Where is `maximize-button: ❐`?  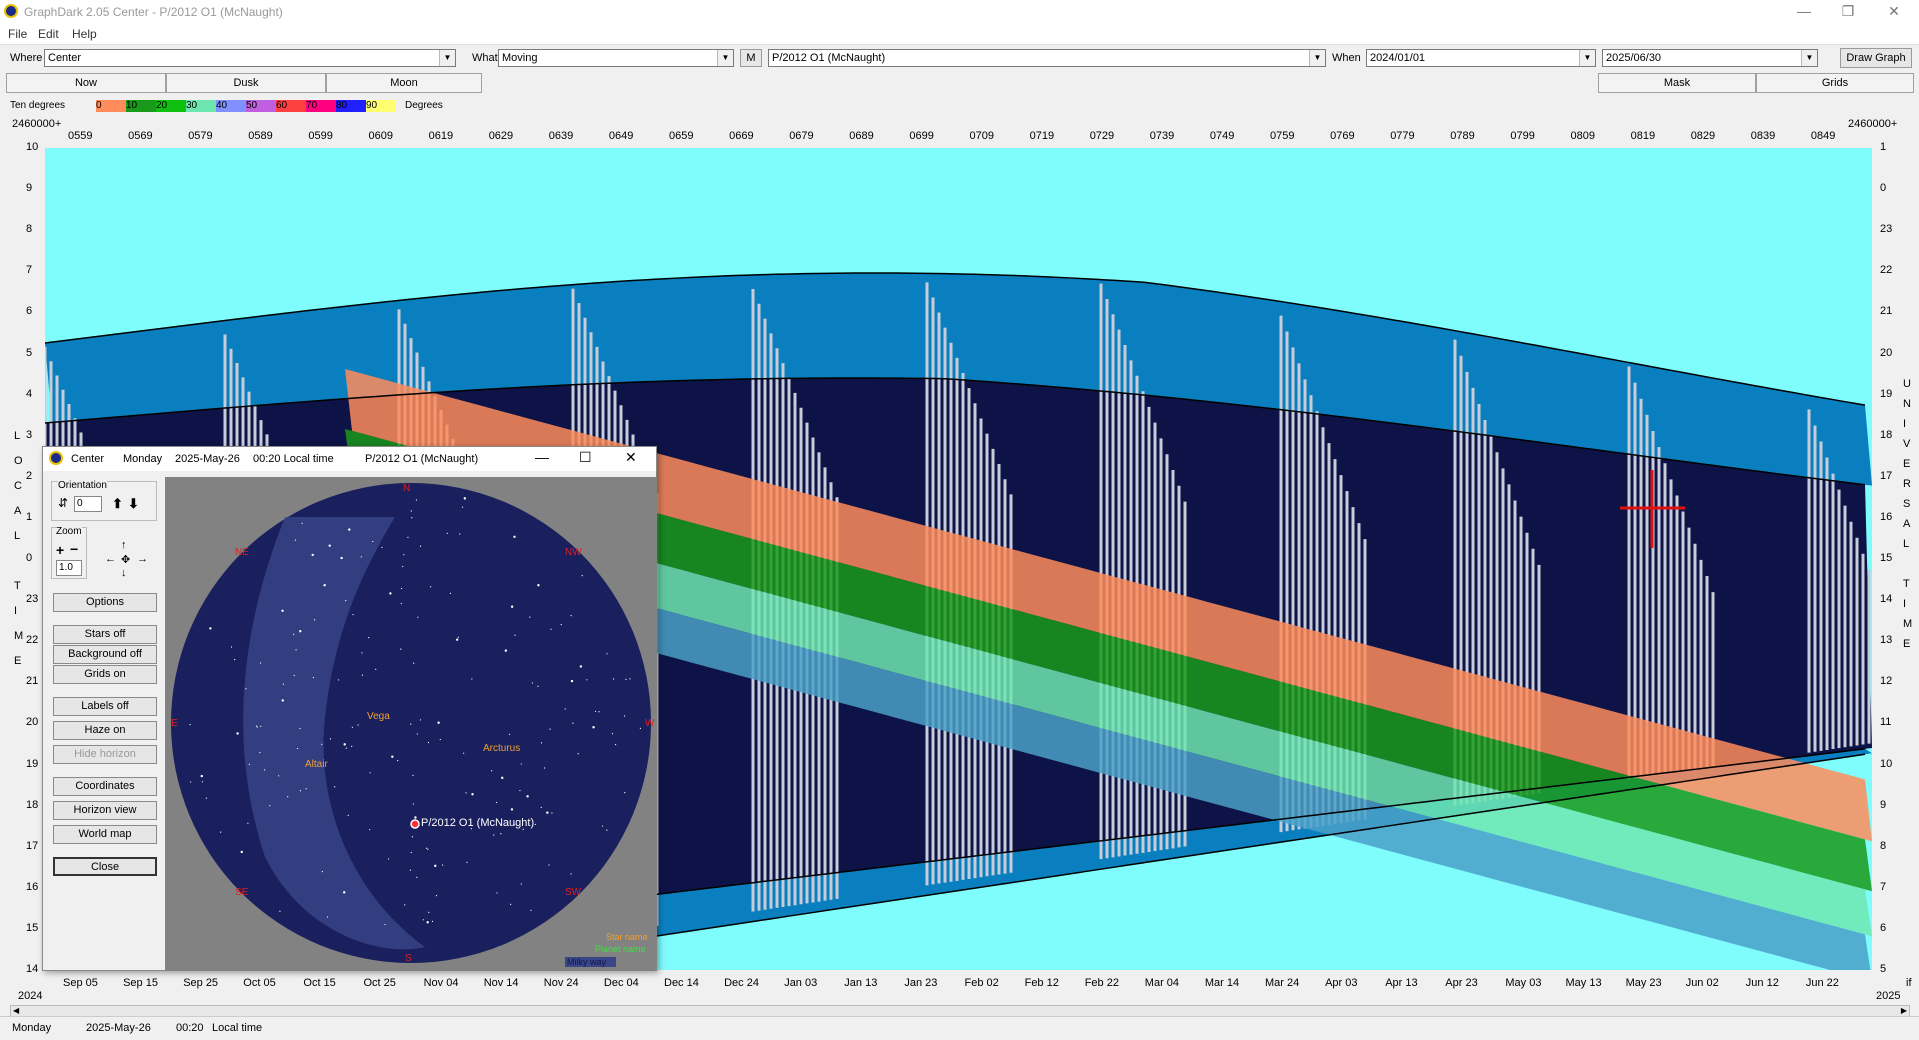
maximize-button: ❐ is located at coordinates (1848, 12).